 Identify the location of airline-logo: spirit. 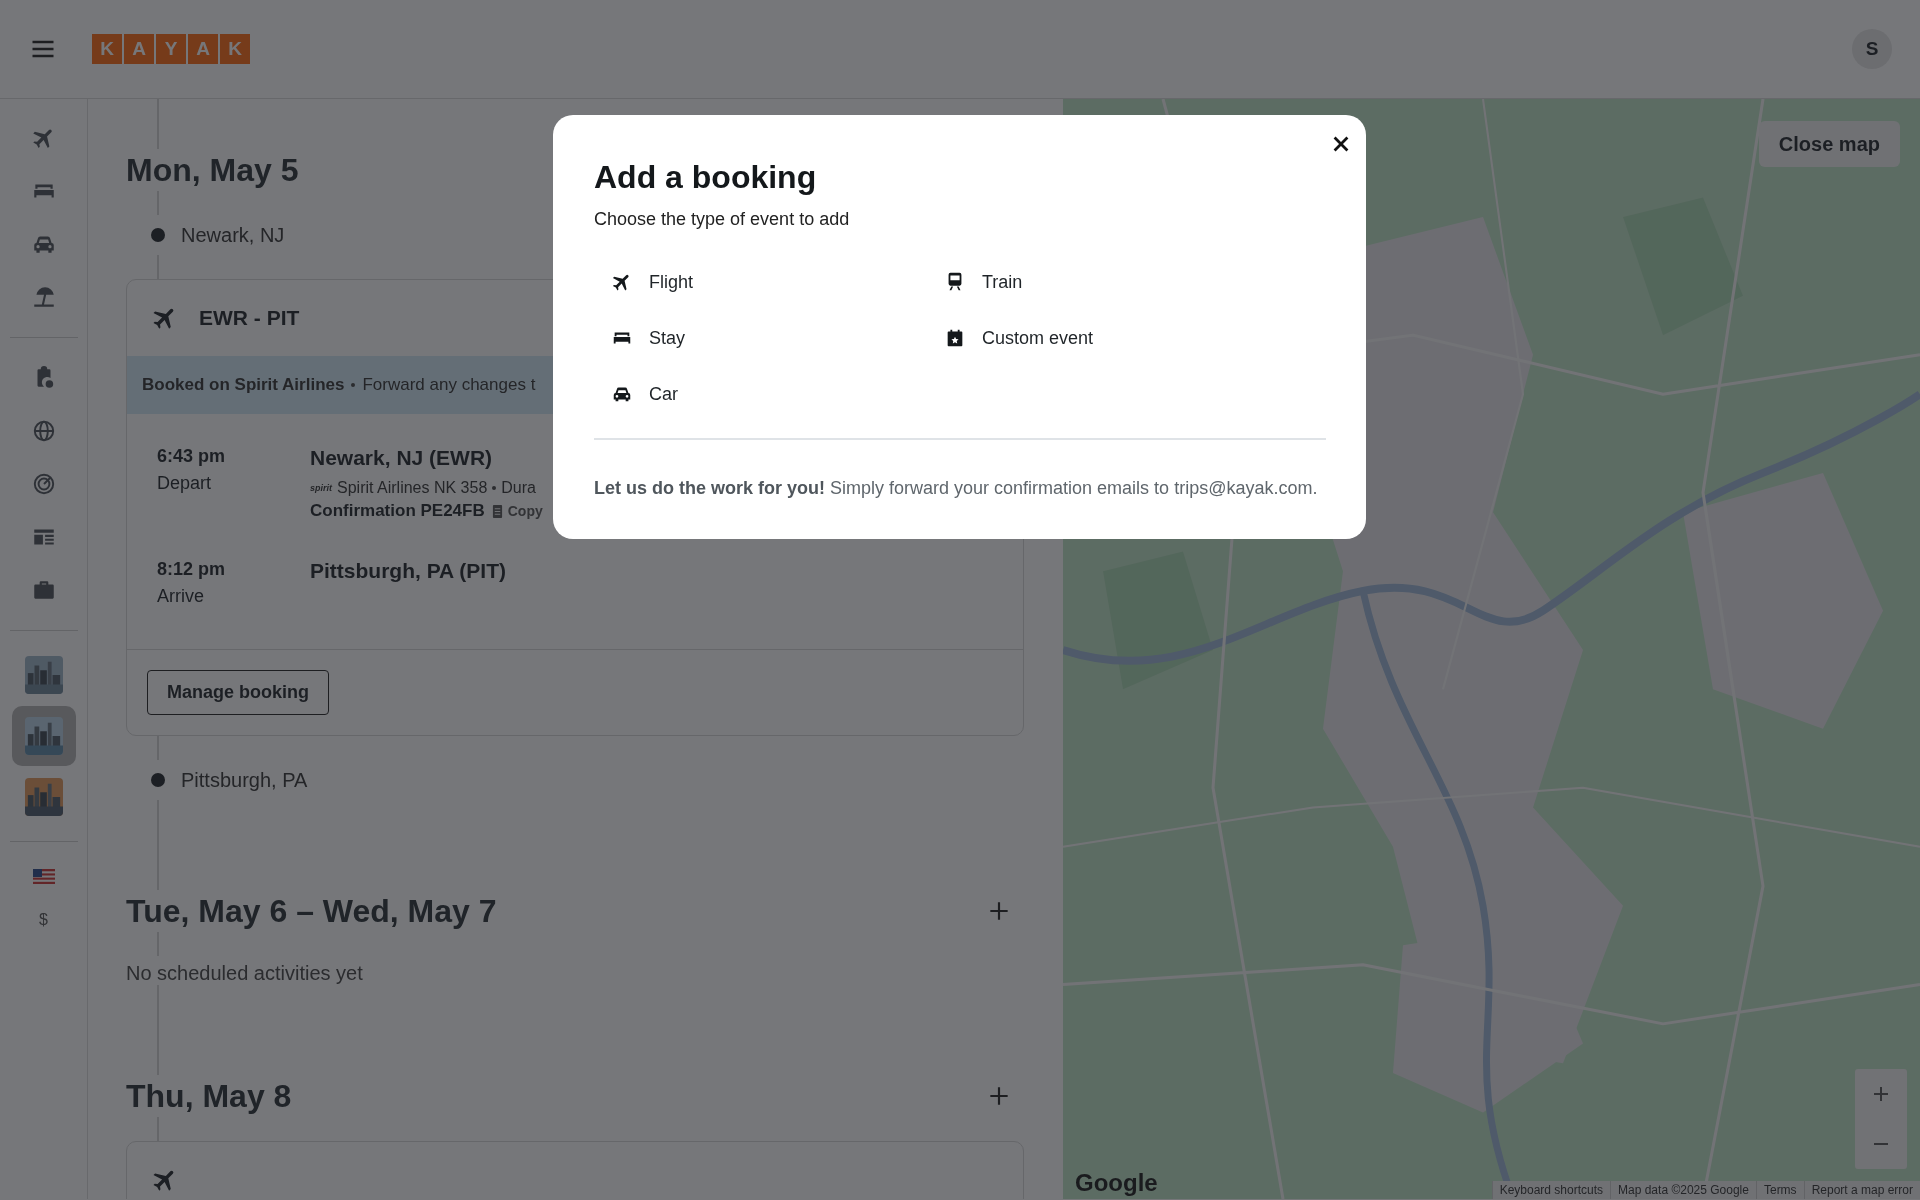
(321, 488).